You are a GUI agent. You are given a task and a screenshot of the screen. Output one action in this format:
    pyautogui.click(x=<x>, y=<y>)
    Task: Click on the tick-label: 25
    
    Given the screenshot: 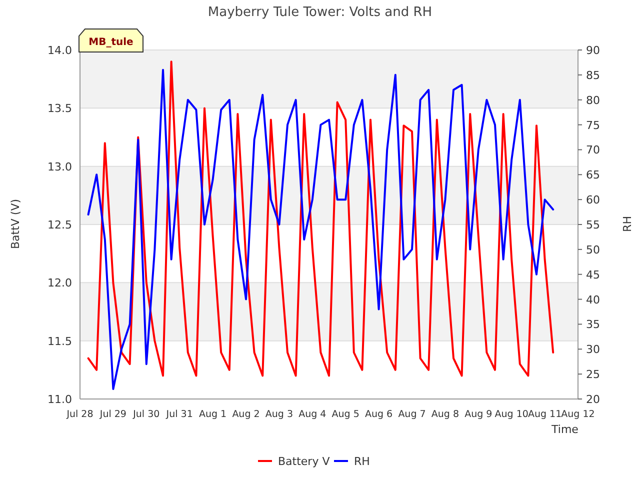 What is the action you would take?
    pyautogui.click(x=593, y=375)
    